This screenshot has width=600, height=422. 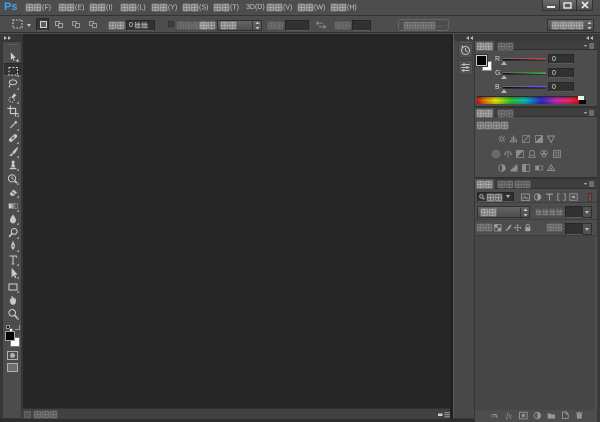 What do you see at coordinates (509, 415) in the screenshot?
I see `svg-text: fx` at bounding box center [509, 415].